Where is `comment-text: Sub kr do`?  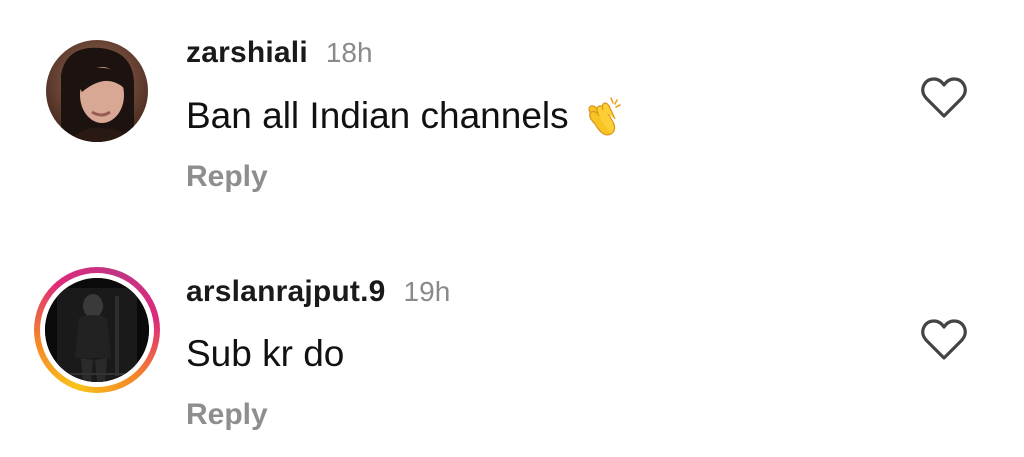 comment-text: Sub kr do is located at coordinates (265, 354).